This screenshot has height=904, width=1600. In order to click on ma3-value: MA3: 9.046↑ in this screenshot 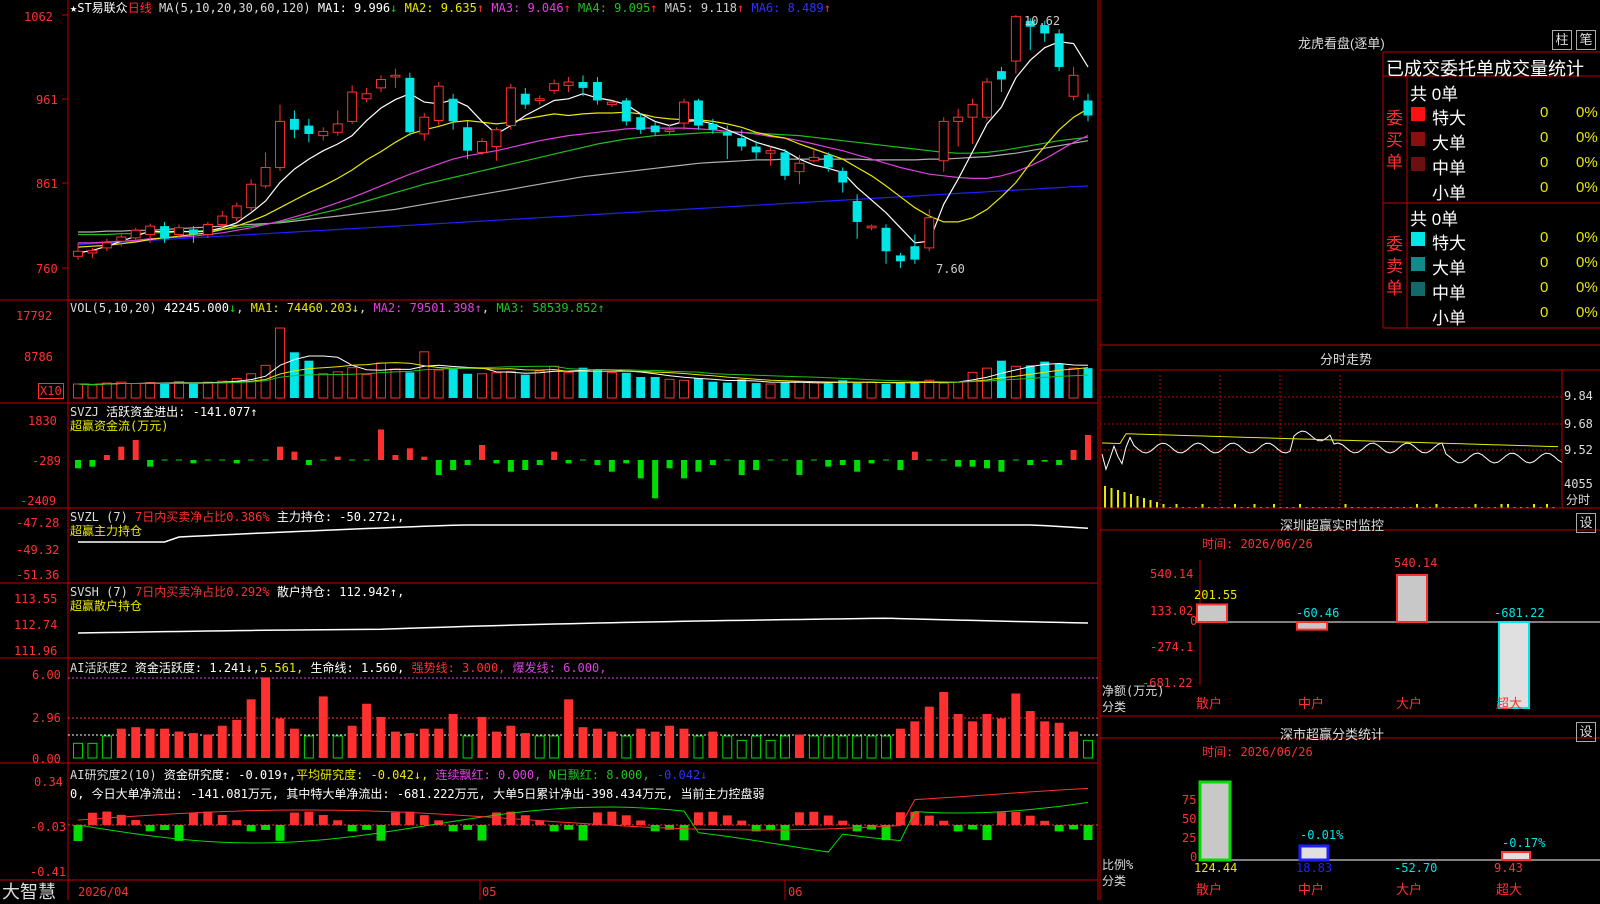, I will do `click(530, 8)`.